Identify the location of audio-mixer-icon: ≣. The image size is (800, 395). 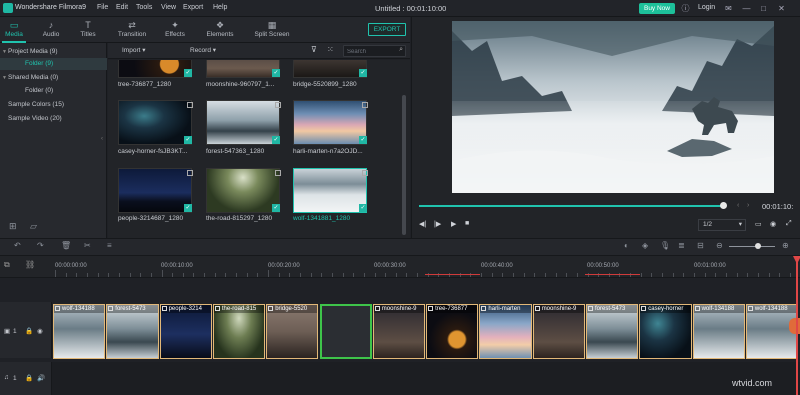
(681, 245).